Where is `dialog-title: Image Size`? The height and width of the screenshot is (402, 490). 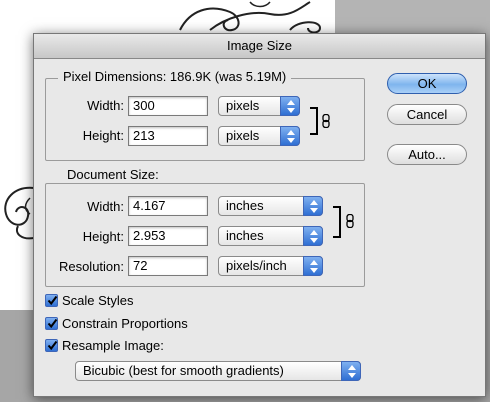
dialog-title: Image Size is located at coordinates (259, 46).